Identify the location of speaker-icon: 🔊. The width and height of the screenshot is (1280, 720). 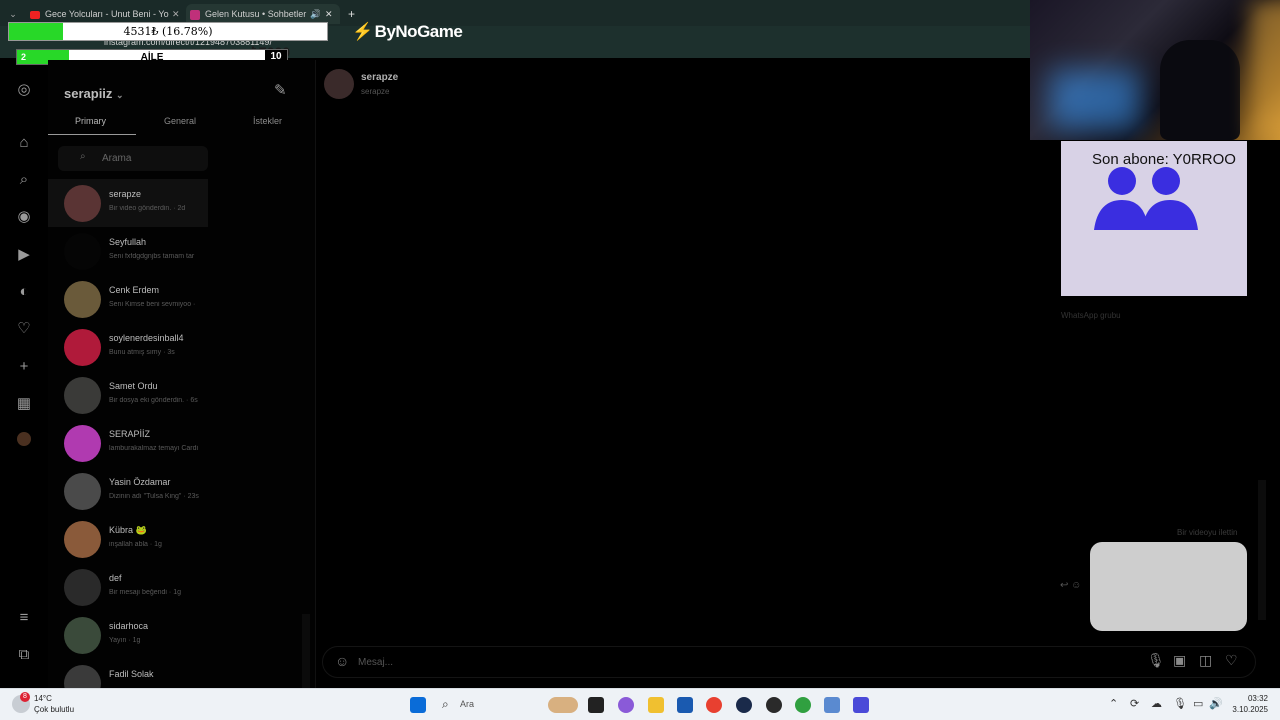
(315, 14).